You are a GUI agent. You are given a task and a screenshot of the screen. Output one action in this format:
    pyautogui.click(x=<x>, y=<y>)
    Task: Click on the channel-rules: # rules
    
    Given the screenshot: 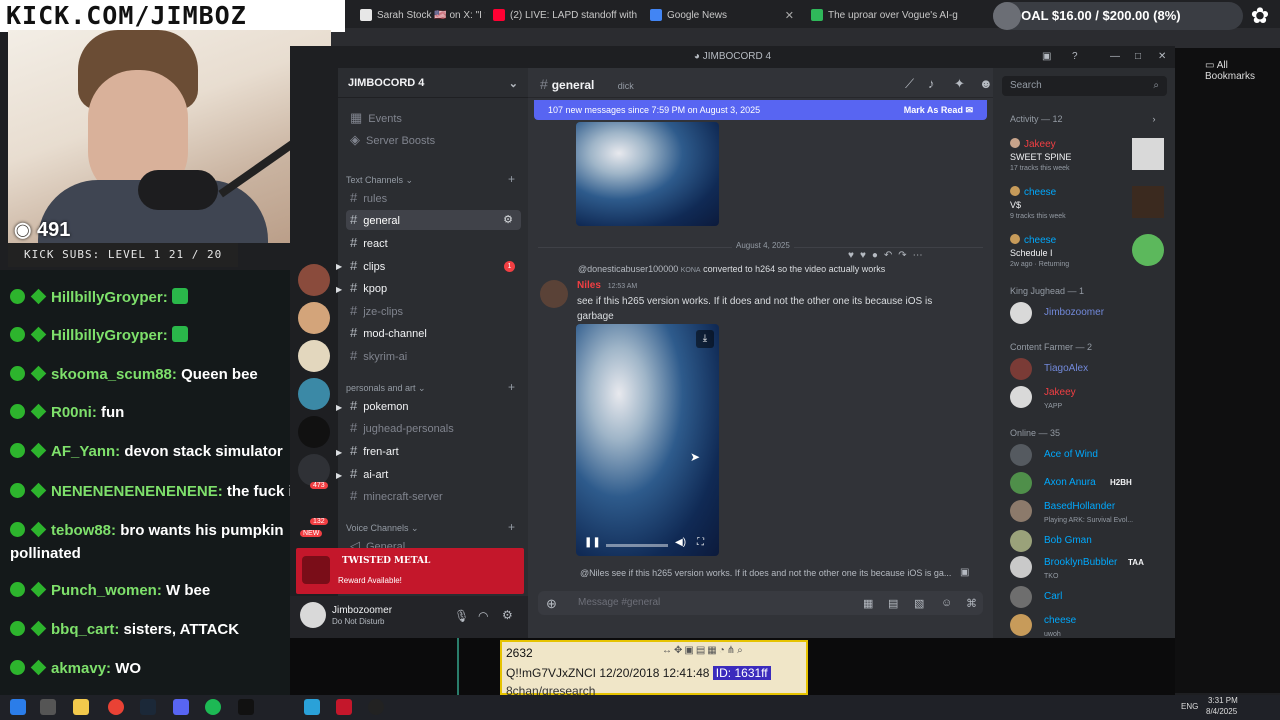 What is the action you would take?
    pyautogui.click(x=433, y=198)
    